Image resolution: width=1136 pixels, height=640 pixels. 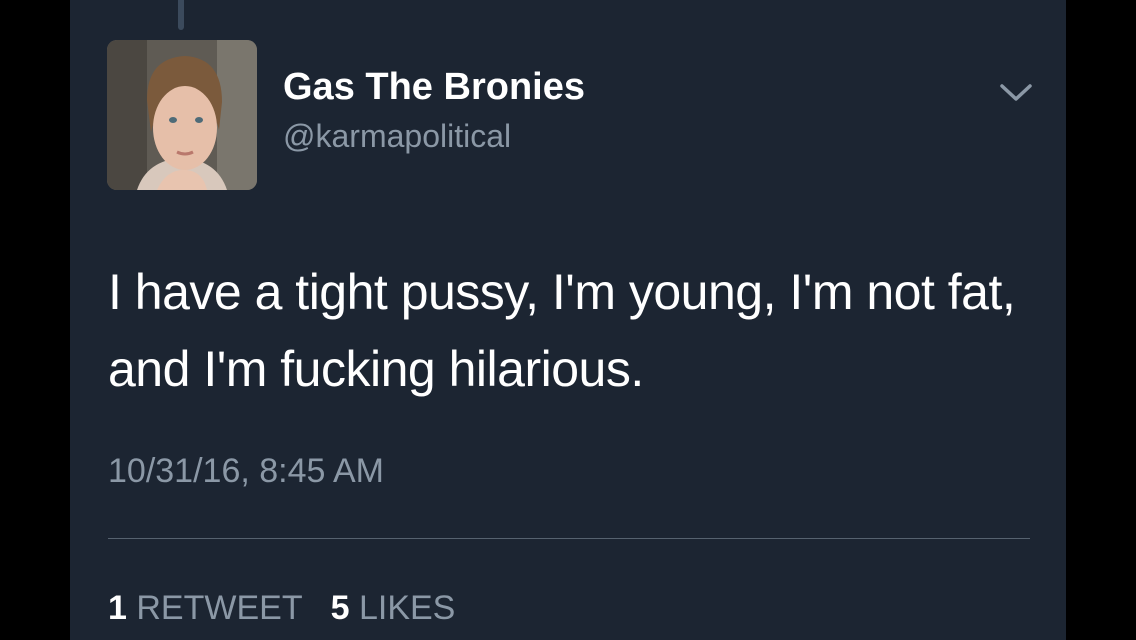 I want to click on profile-photo-image, so click(x=182, y=115).